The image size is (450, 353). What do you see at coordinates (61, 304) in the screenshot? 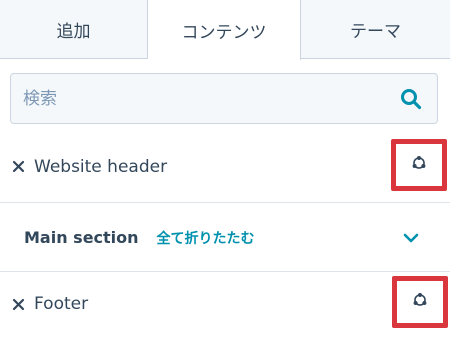
I see `footer-label: Footer` at bounding box center [61, 304].